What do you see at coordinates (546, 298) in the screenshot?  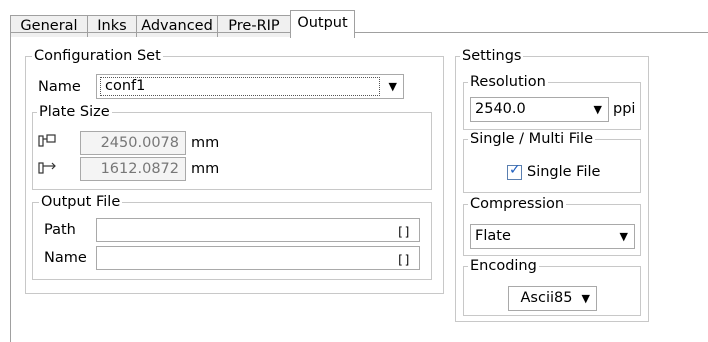 I see `encoding-value: Ascii85` at bounding box center [546, 298].